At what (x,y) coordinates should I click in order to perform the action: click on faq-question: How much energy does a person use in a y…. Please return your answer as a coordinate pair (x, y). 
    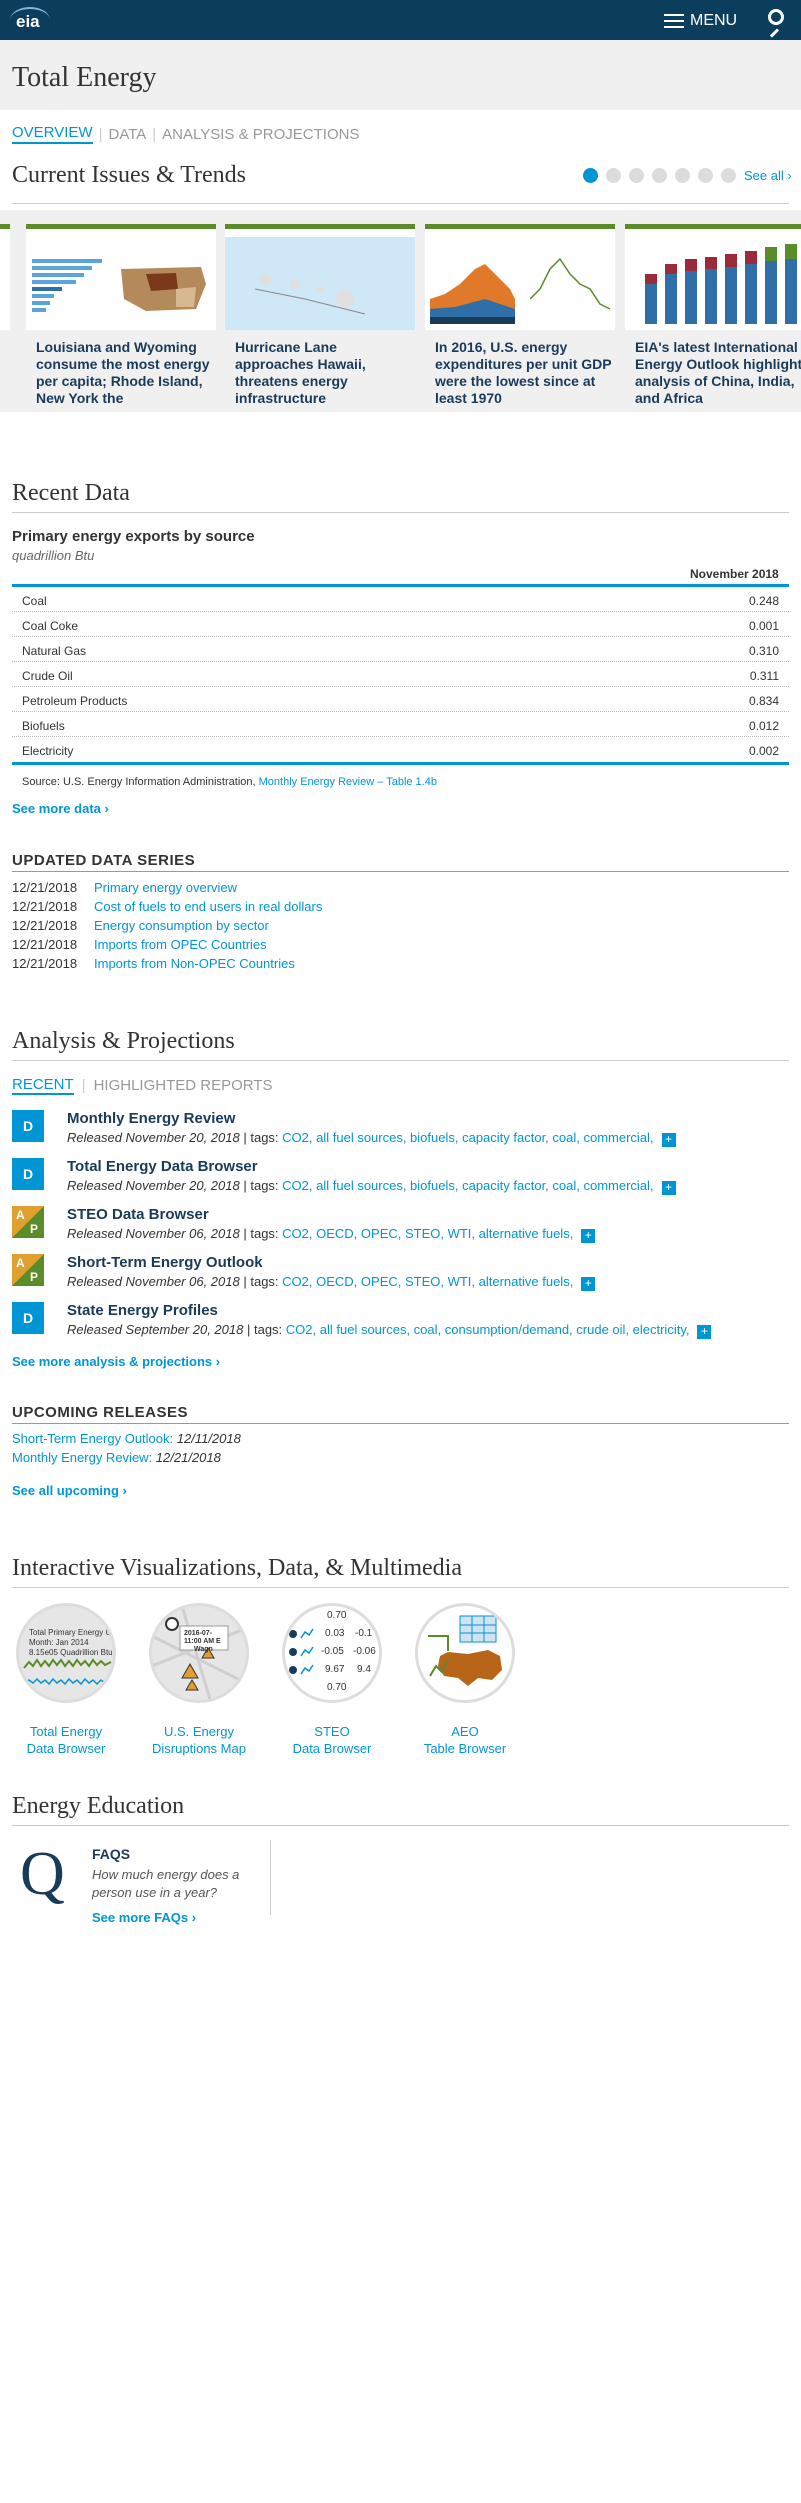
    Looking at the image, I should click on (172, 1884).